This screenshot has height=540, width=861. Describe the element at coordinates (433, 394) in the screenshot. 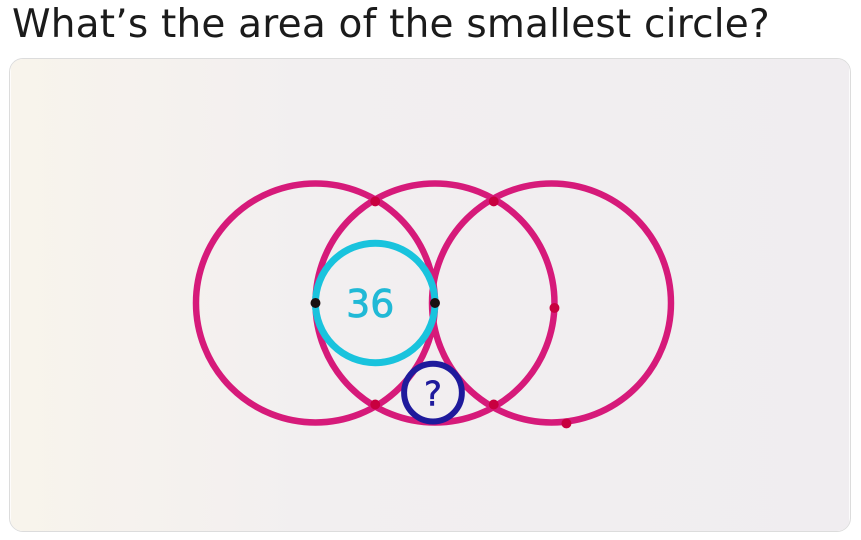

I see `smallest-circle-question-label: ?` at that location.